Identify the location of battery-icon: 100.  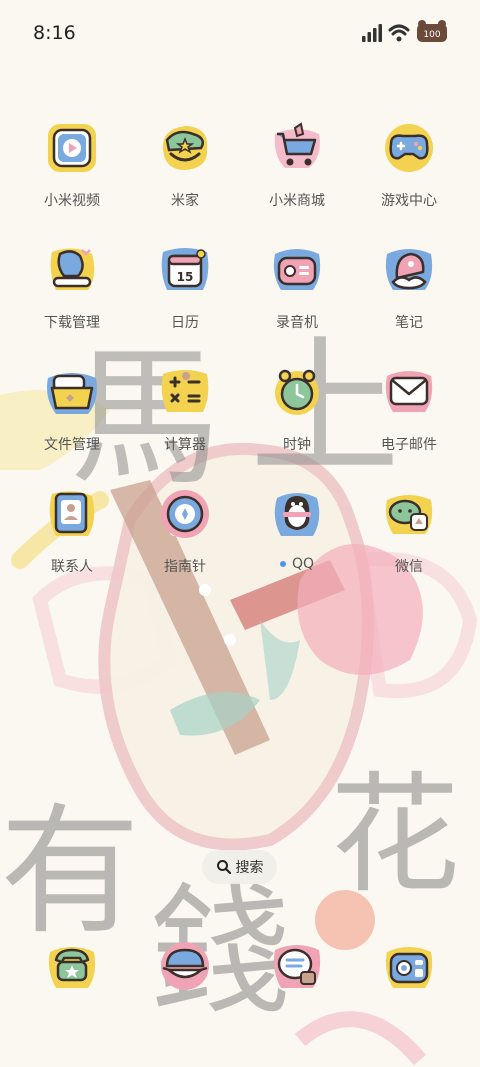
(432, 31).